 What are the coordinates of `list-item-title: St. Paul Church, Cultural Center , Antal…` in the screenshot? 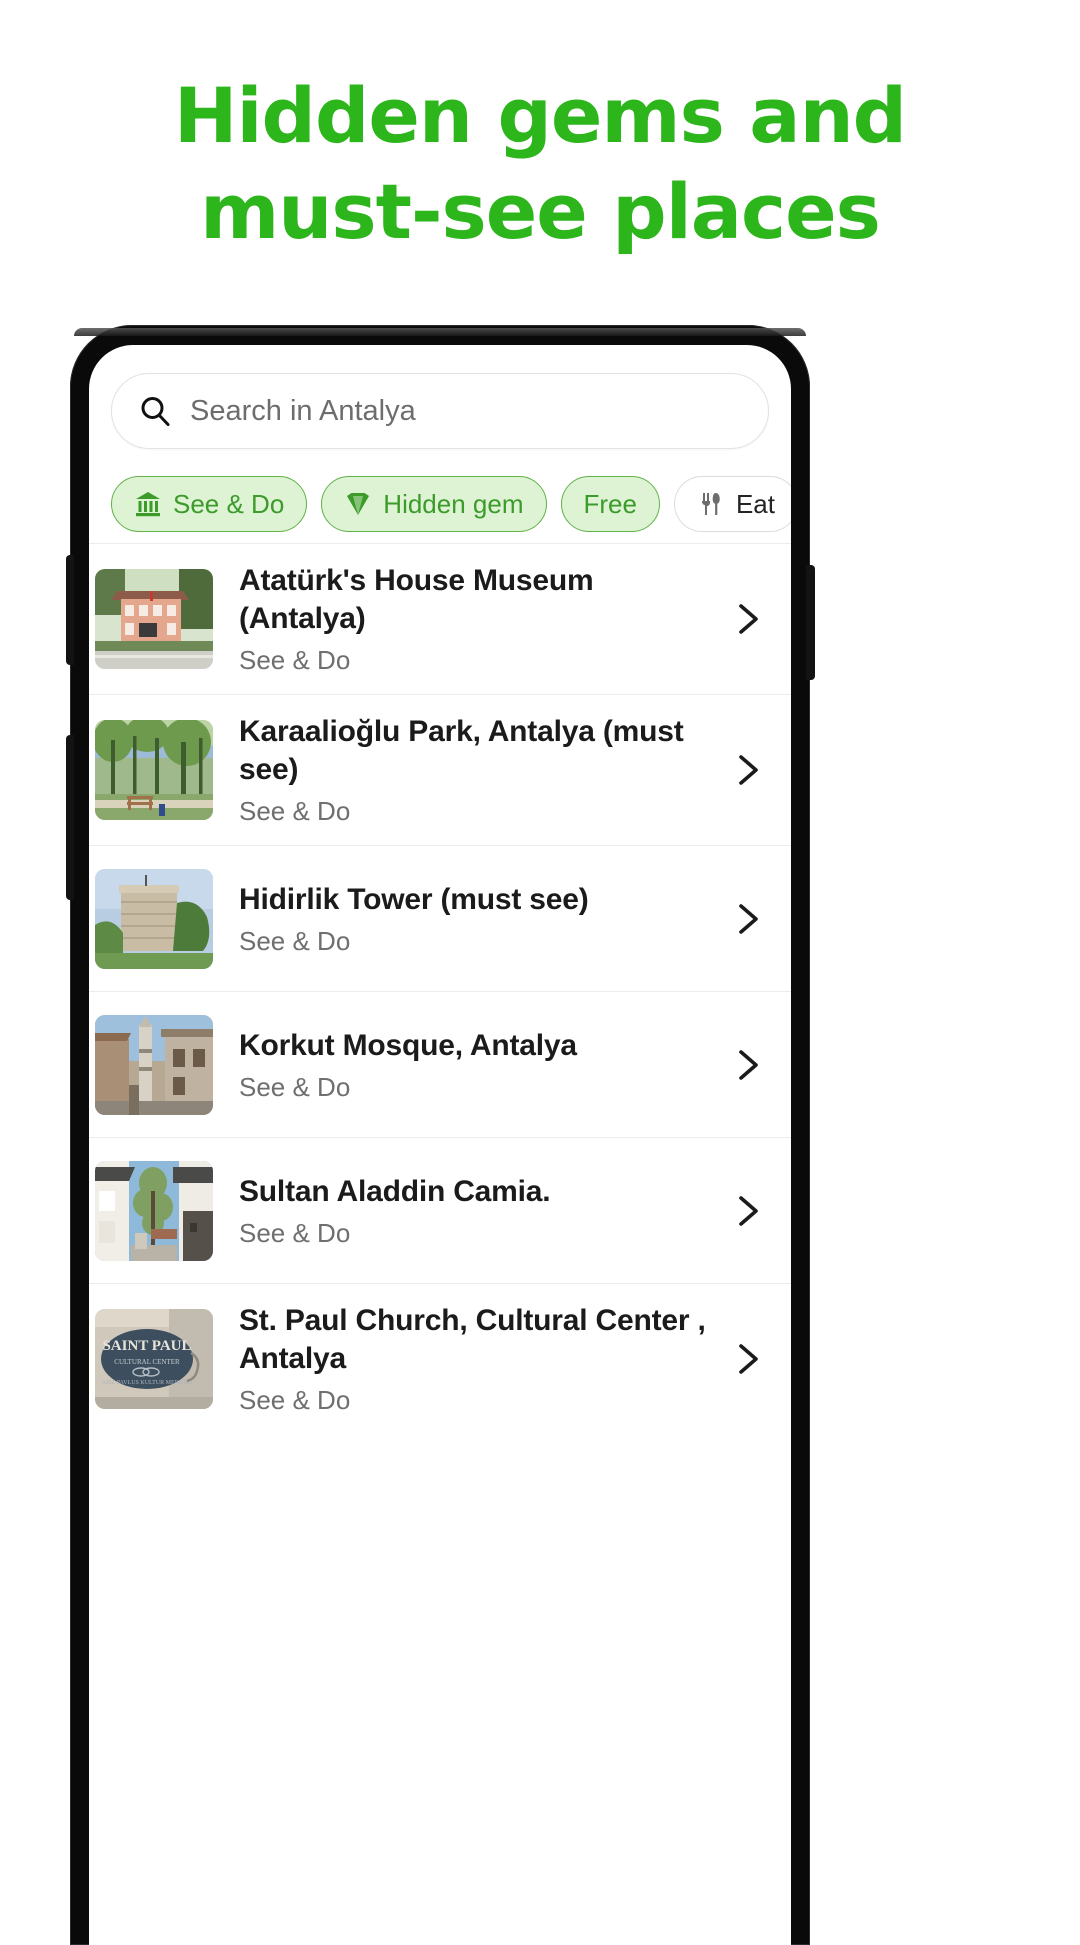 It's located at (472, 1339).